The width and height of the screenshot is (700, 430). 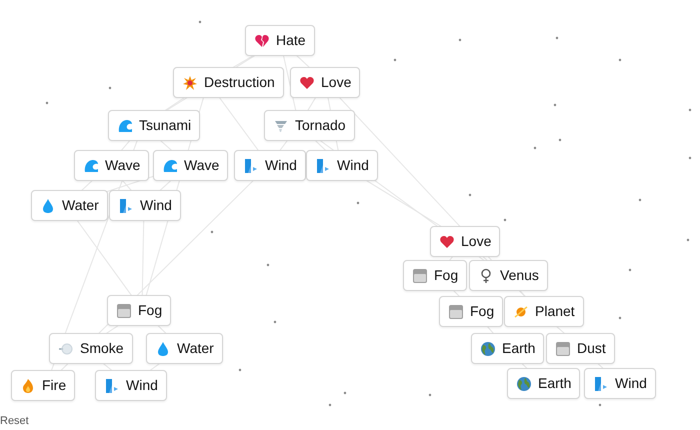 I want to click on element-tile: Fire, so click(x=43, y=385).